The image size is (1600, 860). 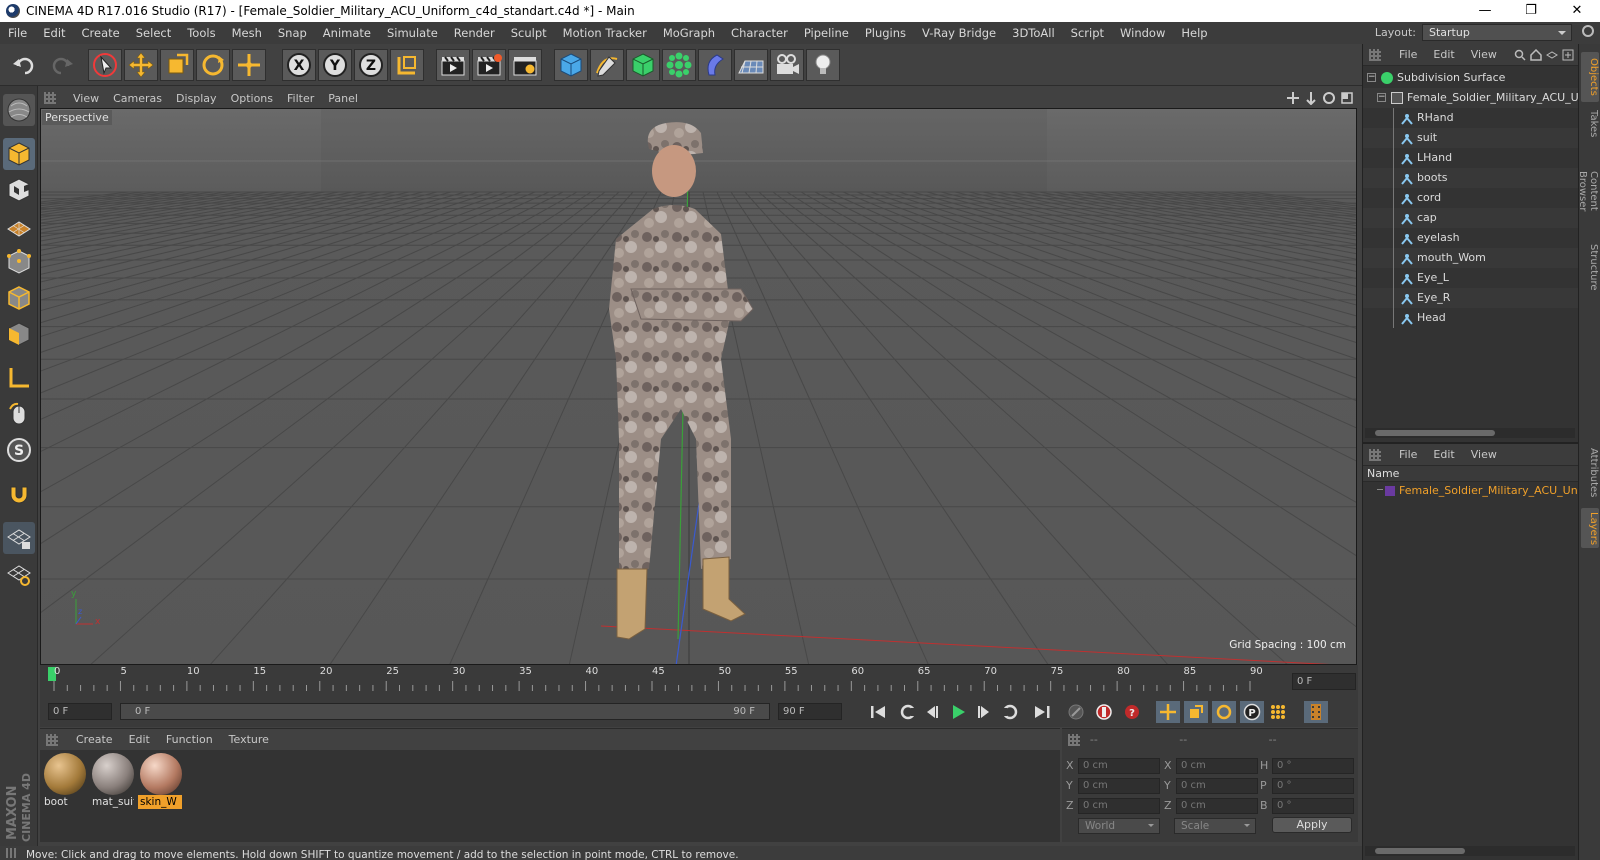 I want to click on move-tool-button, so click(x=141, y=65).